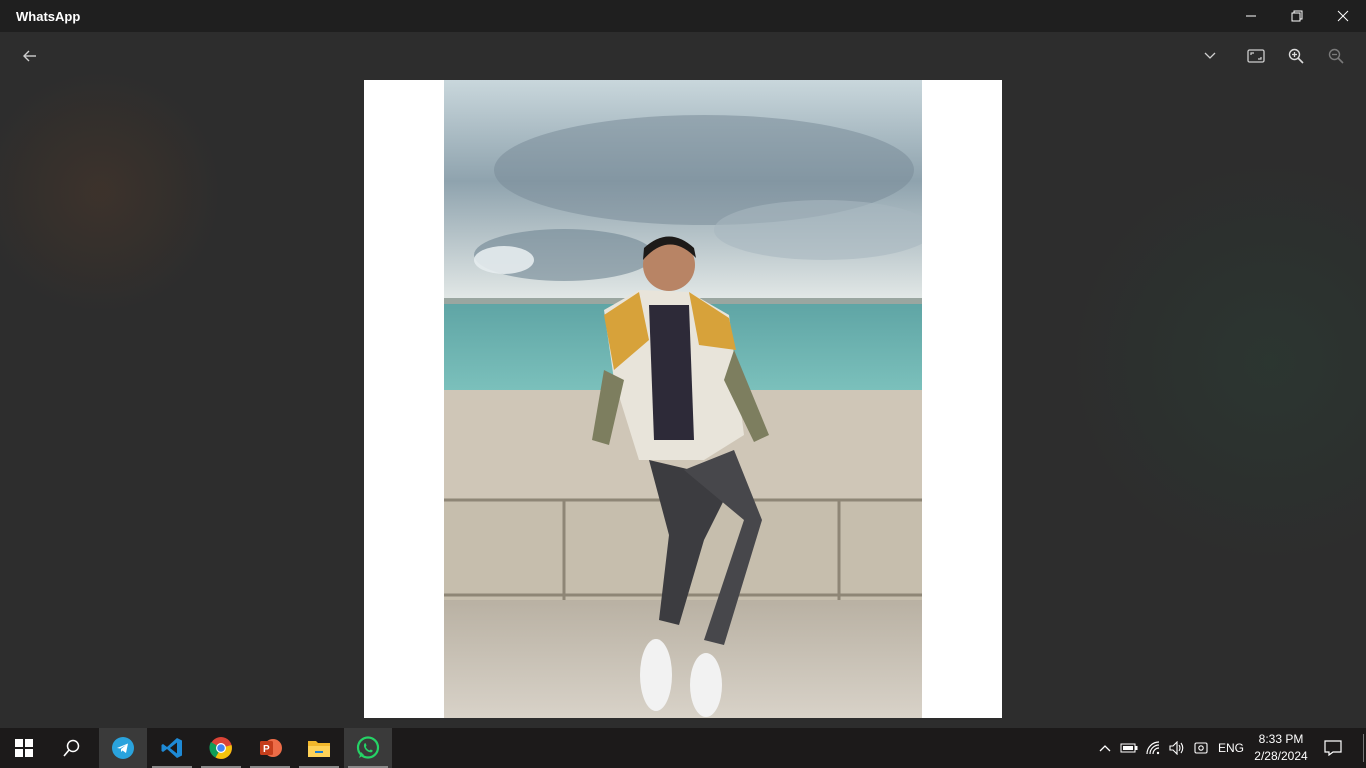  I want to click on windows-icon, so click(24, 748).